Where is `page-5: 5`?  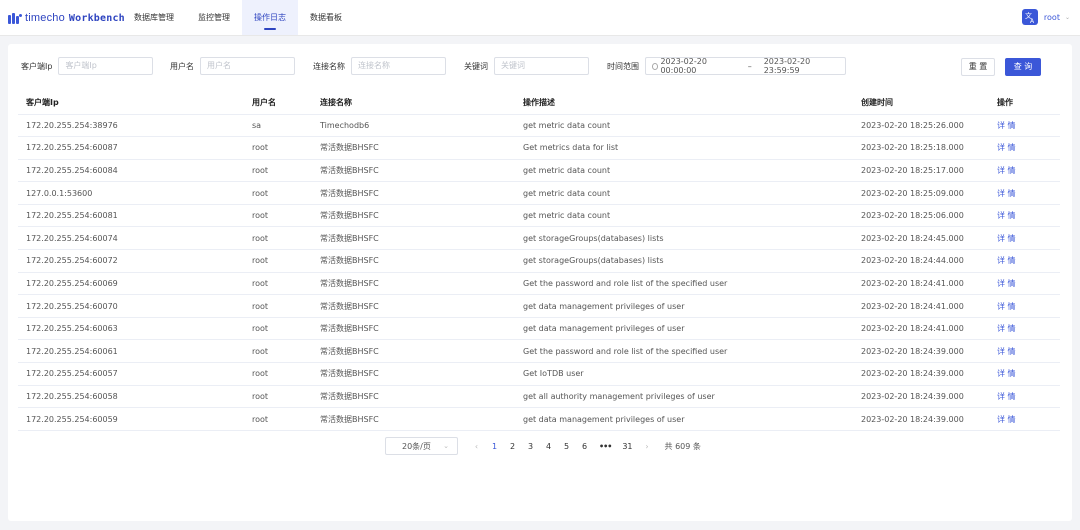 page-5: 5 is located at coordinates (566, 446).